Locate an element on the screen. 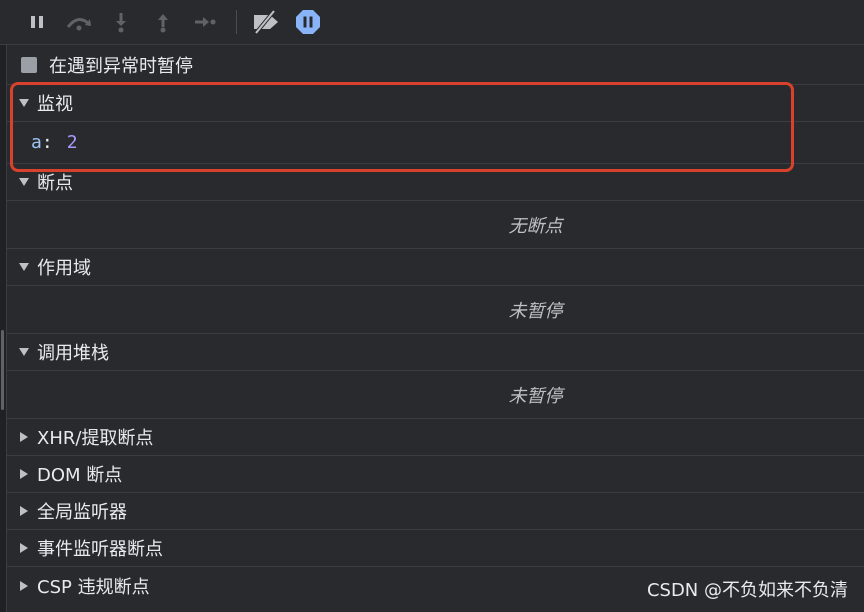  breakpoints-empty-text: 无断点 is located at coordinates (535, 226).